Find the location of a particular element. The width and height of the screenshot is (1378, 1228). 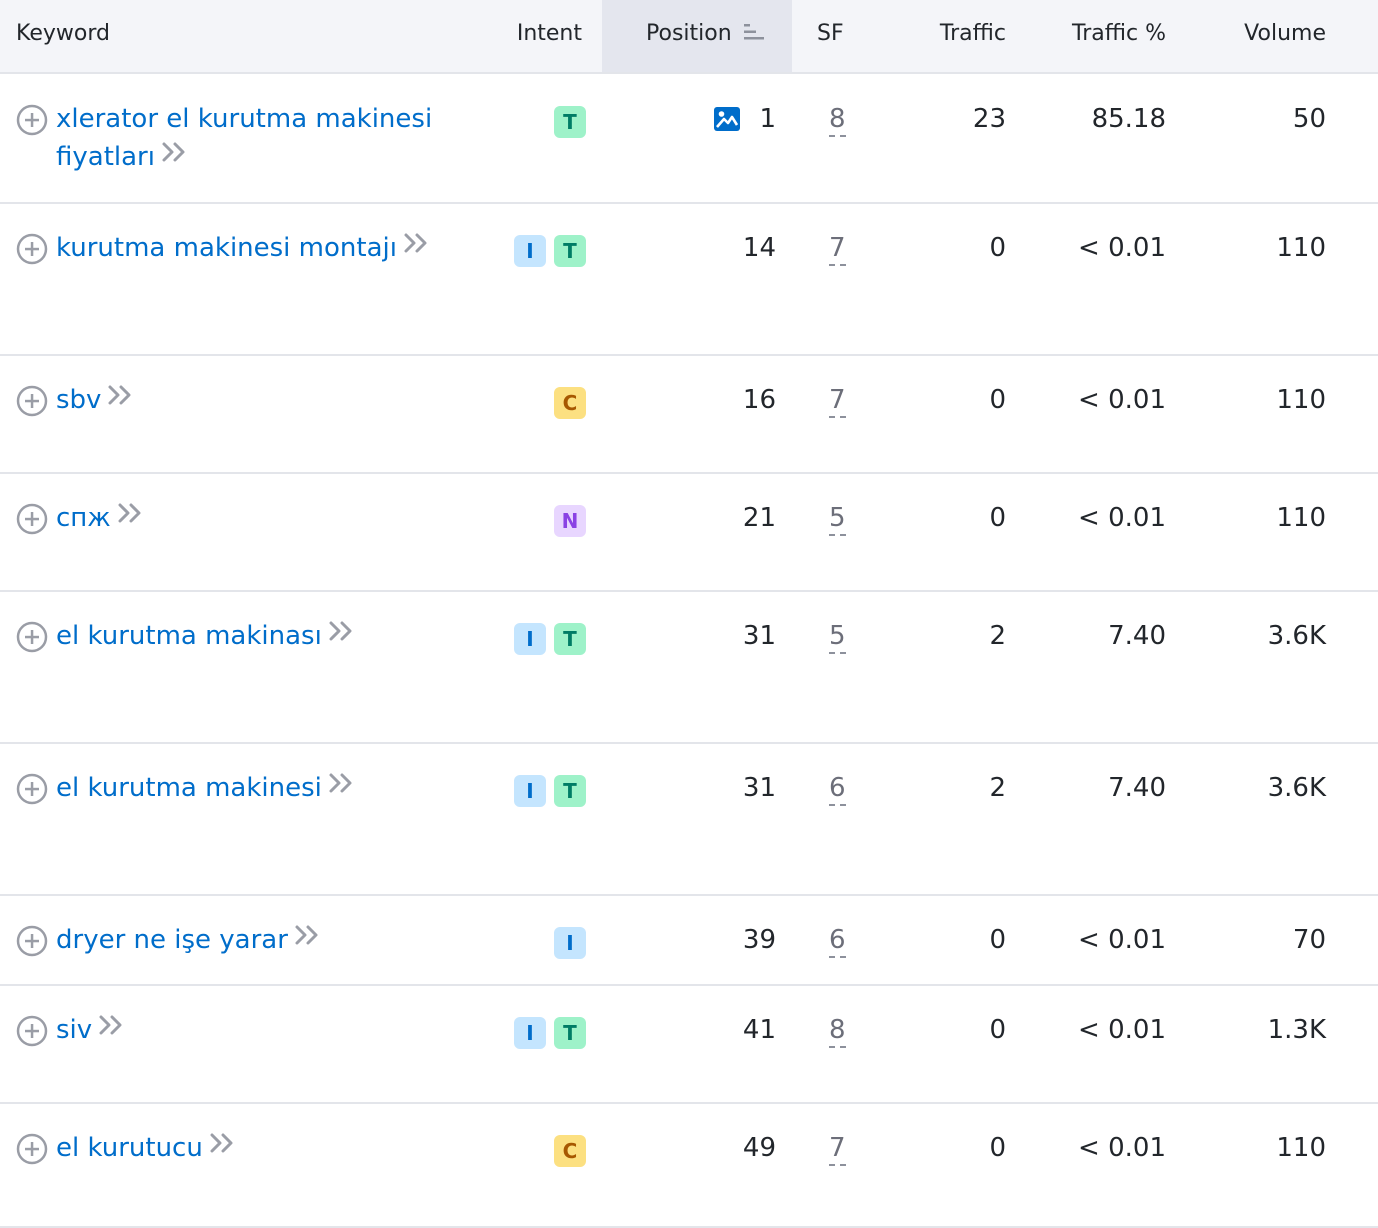

table-row: kurutma makinesi montajı I T 14 7 0 < 0.01 110 is located at coordinates (689, 279).